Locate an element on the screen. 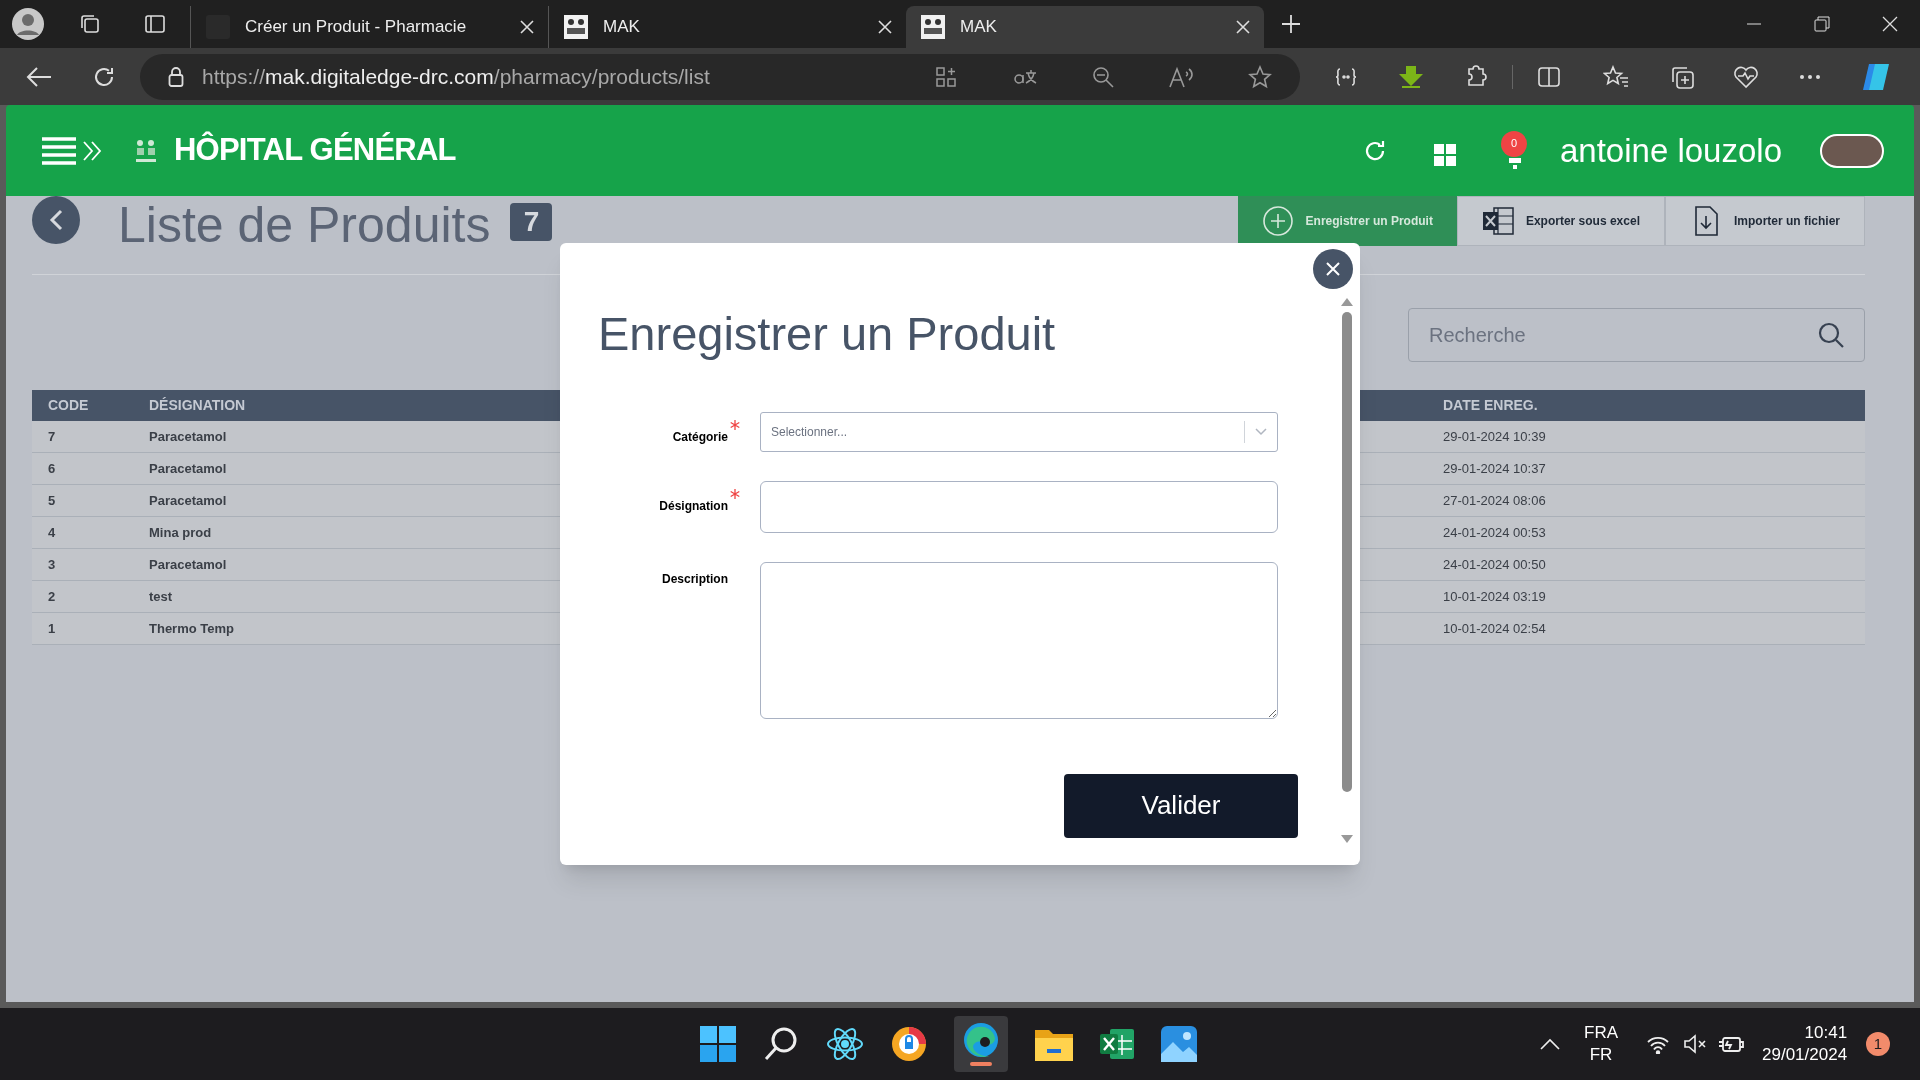 This screenshot has height=1080, width=1920. table-cell-text: 3 is located at coordinates (52, 564).